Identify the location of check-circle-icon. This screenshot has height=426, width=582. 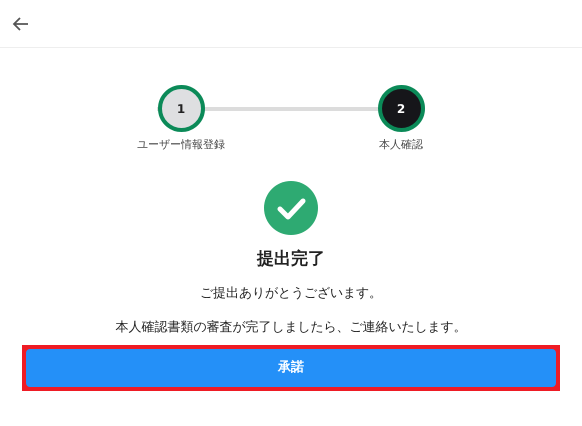
(291, 207).